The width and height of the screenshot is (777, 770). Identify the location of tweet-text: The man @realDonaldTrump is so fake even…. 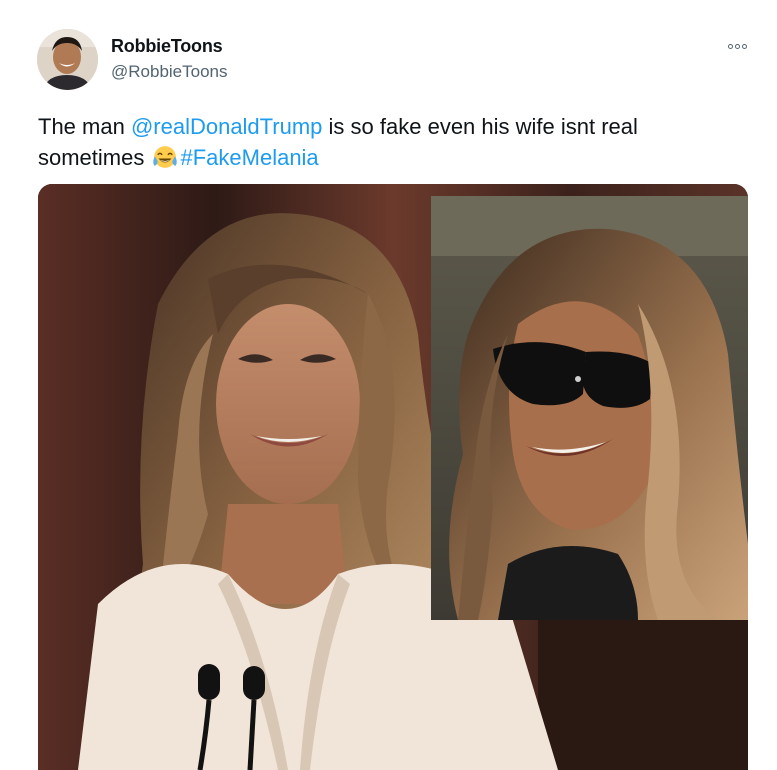
(393, 142).